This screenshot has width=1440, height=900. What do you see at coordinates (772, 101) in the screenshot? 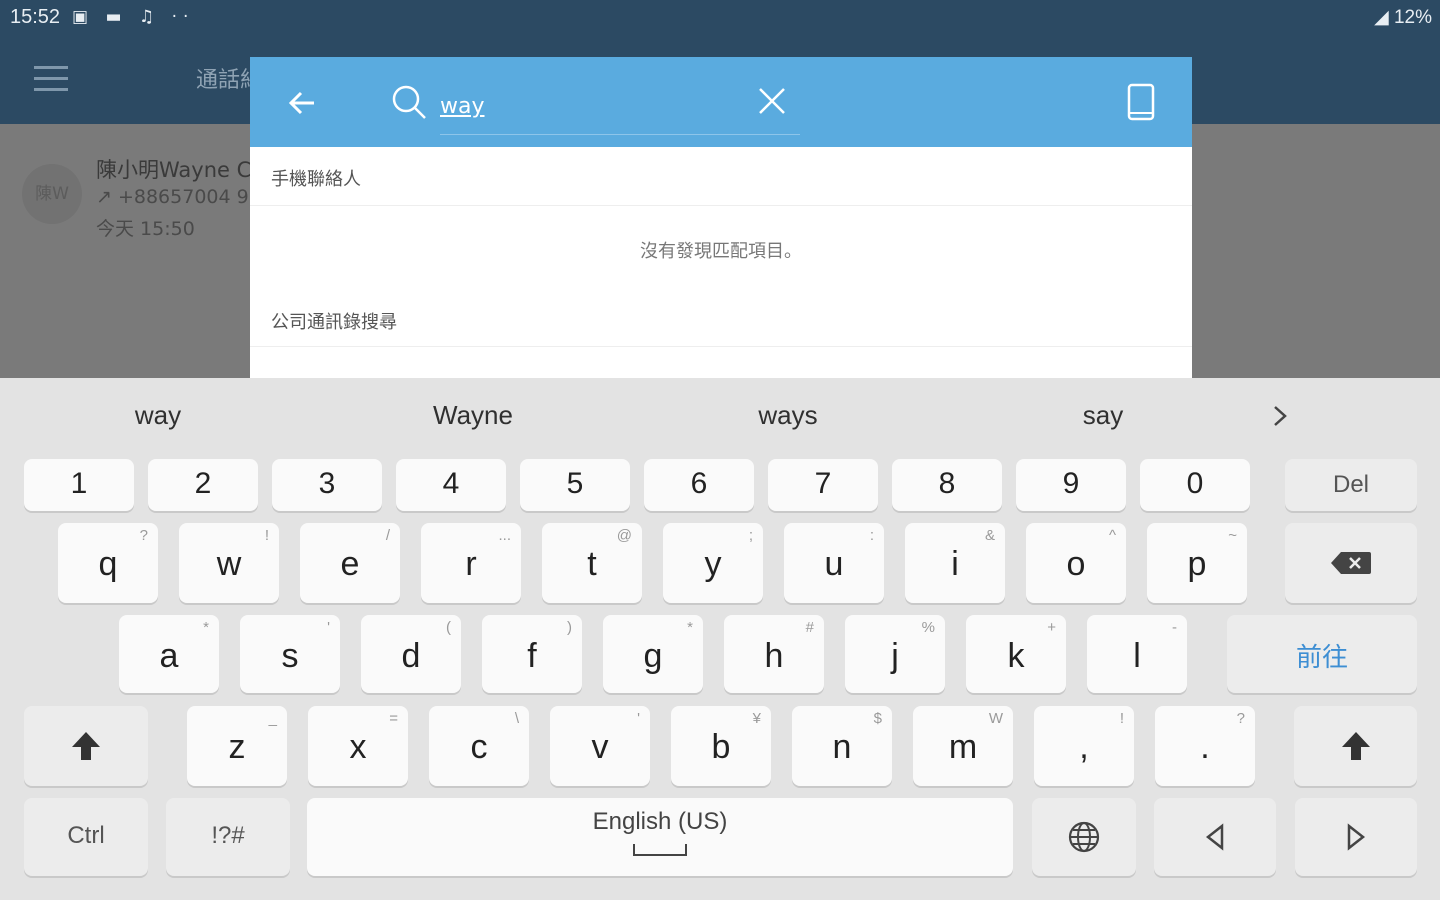
I see `clear-icon` at bounding box center [772, 101].